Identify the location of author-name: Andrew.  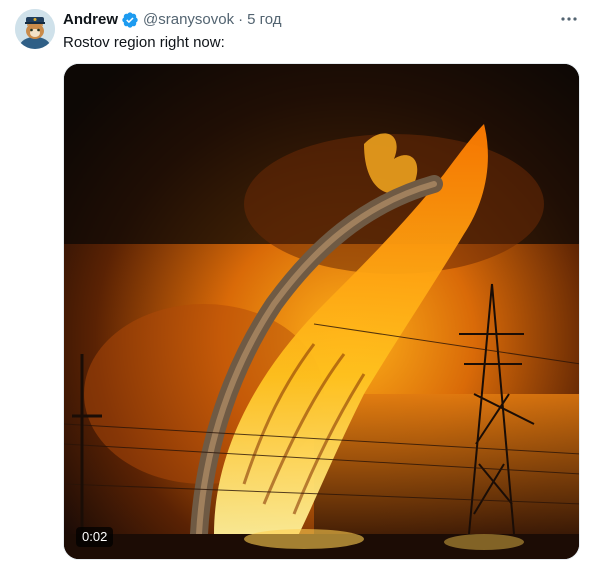
(90, 20).